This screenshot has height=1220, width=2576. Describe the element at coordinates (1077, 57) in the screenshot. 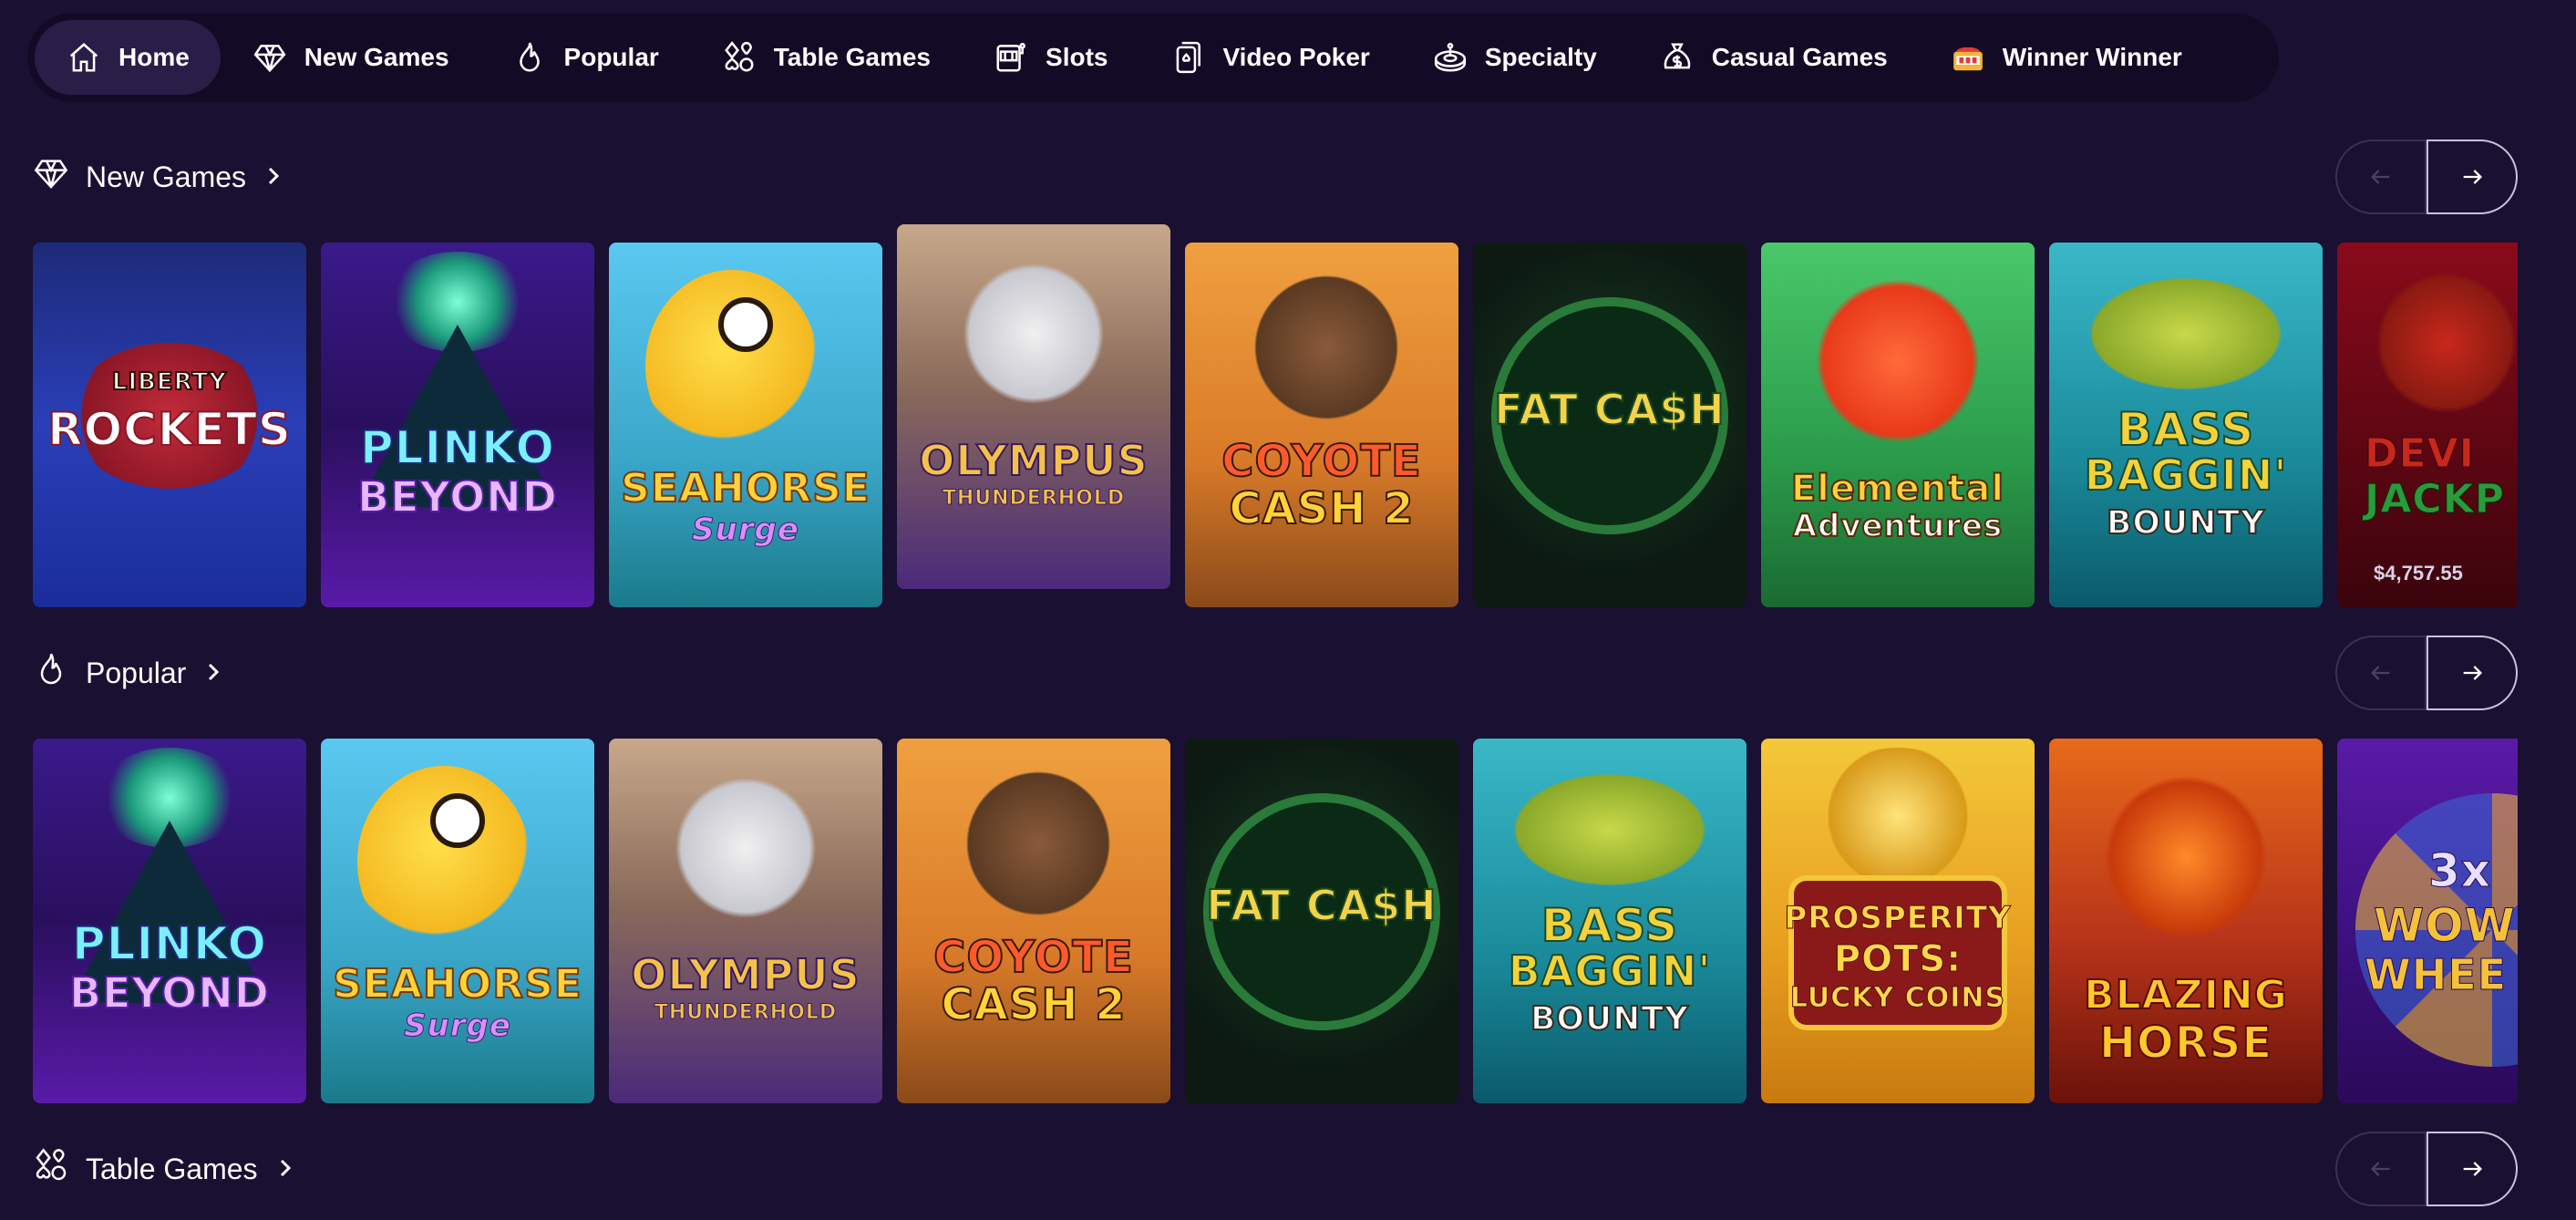

I see `nav-item-label: Slots` at that location.